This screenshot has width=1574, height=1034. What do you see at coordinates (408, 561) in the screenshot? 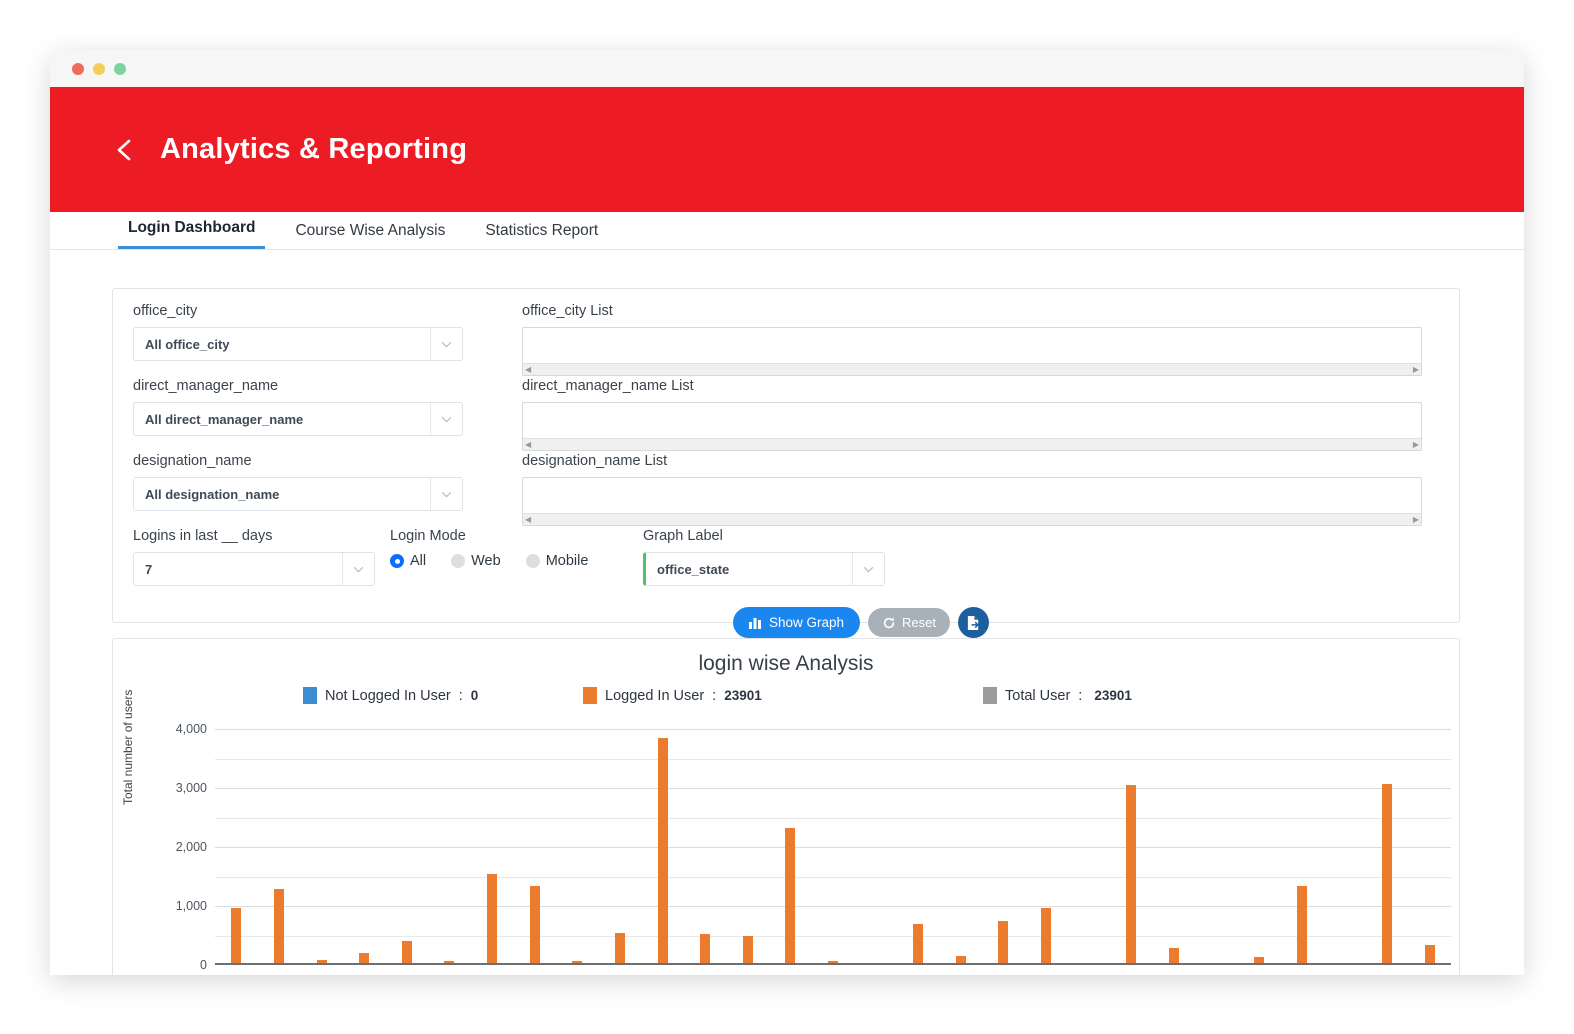
I see `radio-all: All` at bounding box center [408, 561].